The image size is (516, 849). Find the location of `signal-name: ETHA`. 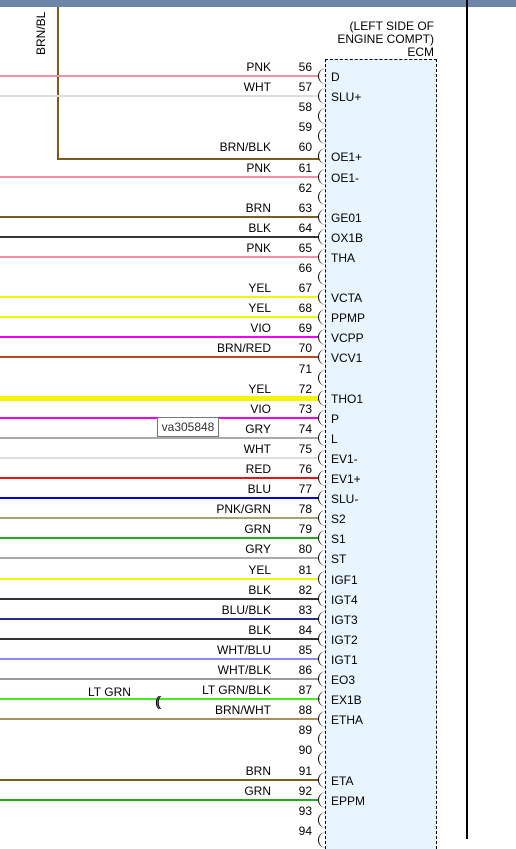

signal-name: ETHA is located at coordinates (347, 720).